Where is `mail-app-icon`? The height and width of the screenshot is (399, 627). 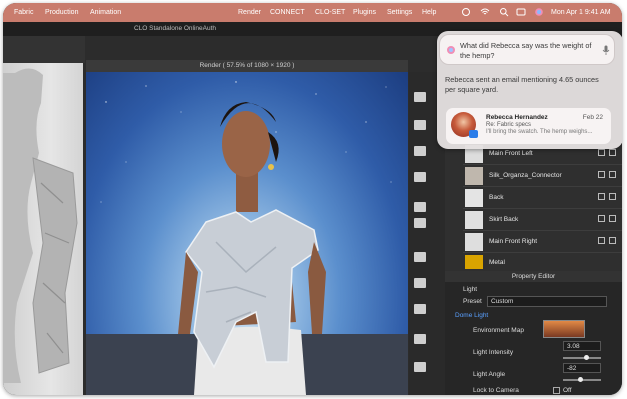 mail-app-icon is located at coordinates (473, 134).